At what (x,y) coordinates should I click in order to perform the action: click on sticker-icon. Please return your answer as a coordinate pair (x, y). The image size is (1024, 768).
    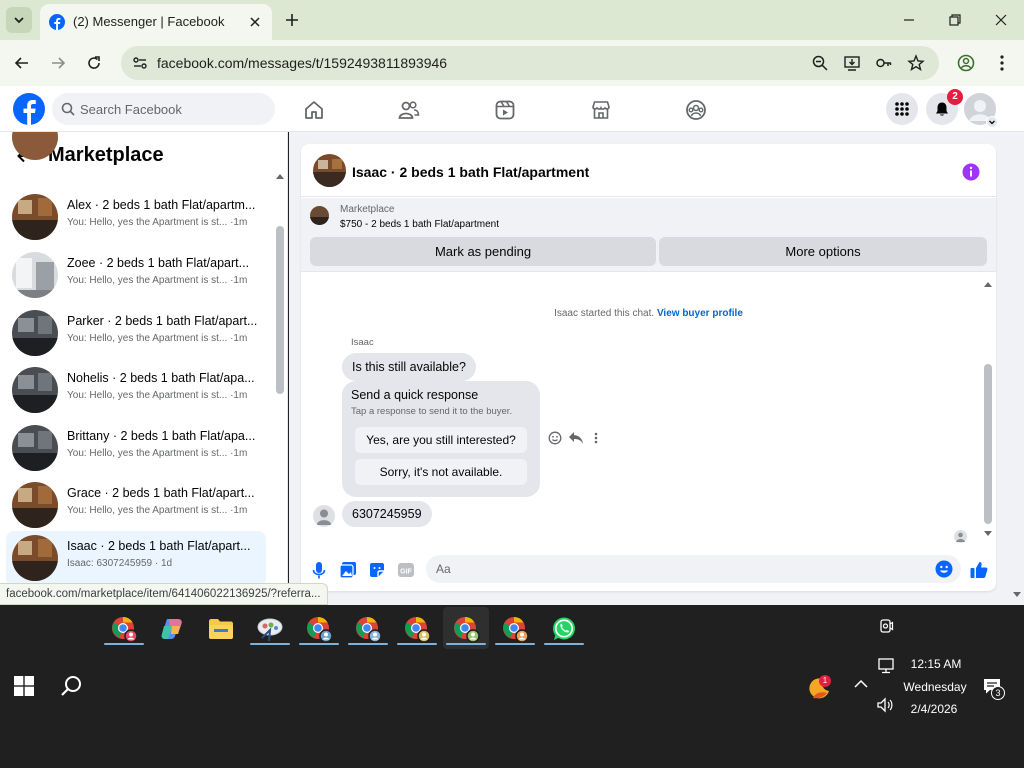
    Looking at the image, I should click on (377, 570).